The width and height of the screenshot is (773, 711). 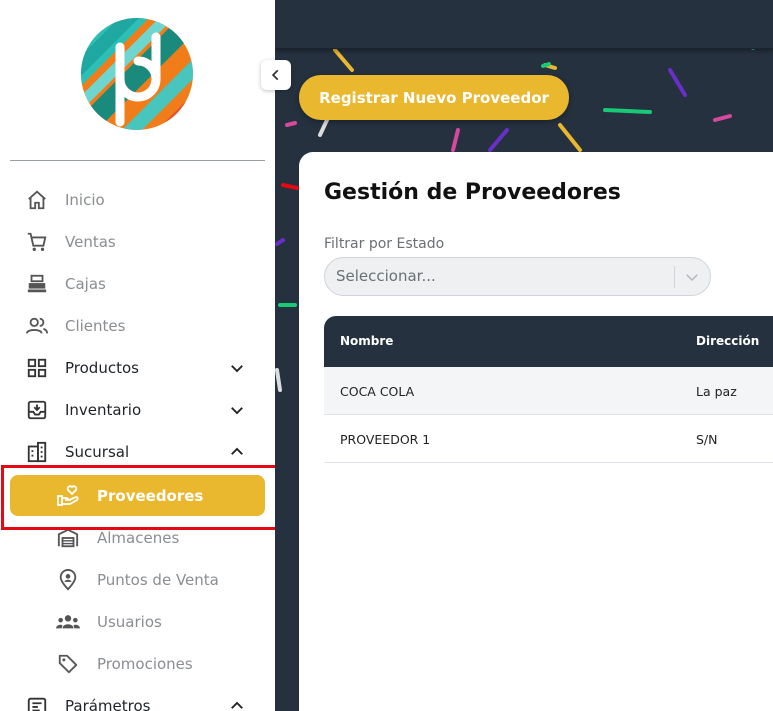 I want to click on column-header-nombre: Nombre, so click(x=366, y=341).